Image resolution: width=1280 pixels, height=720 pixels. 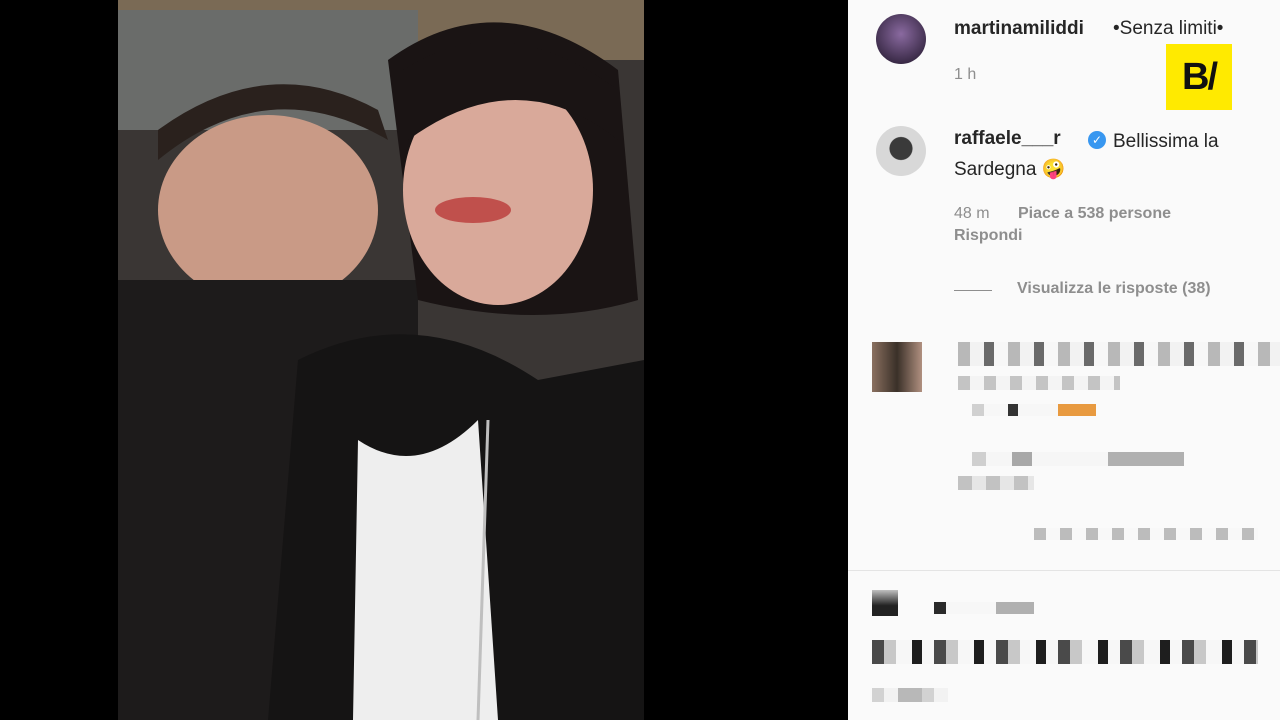 What do you see at coordinates (973, 290) in the screenshot?
I see `replies-divider` at bounding box center [973, 290].